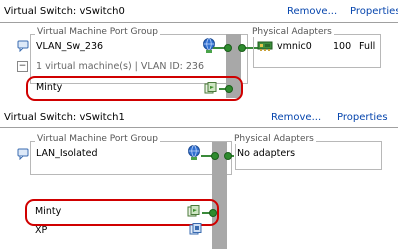  Describe the element at coordinates (120, 66) in the screenshot. I see `vswitch0-vm-summary: 1 virtual machine(s) | VLAN ID: 236` at that location.